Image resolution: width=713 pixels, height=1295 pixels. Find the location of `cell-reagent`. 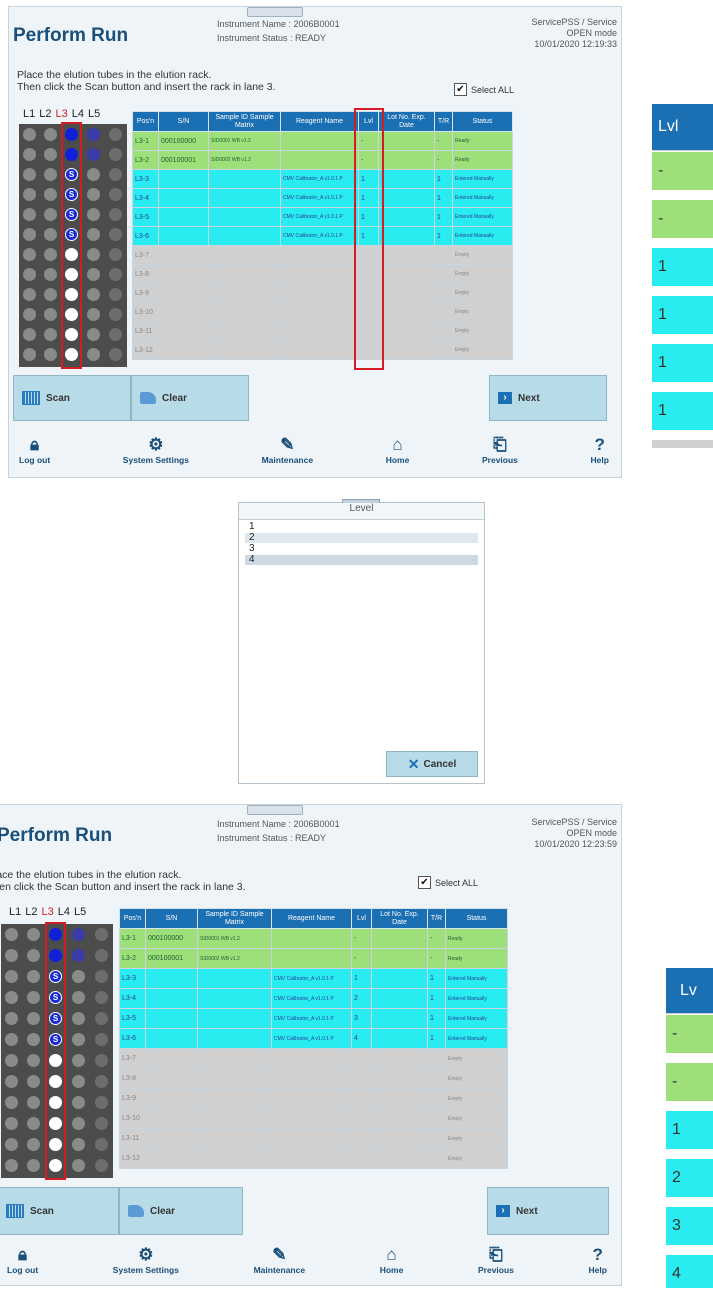

cell-reagent is located at coordinates (319, 160).